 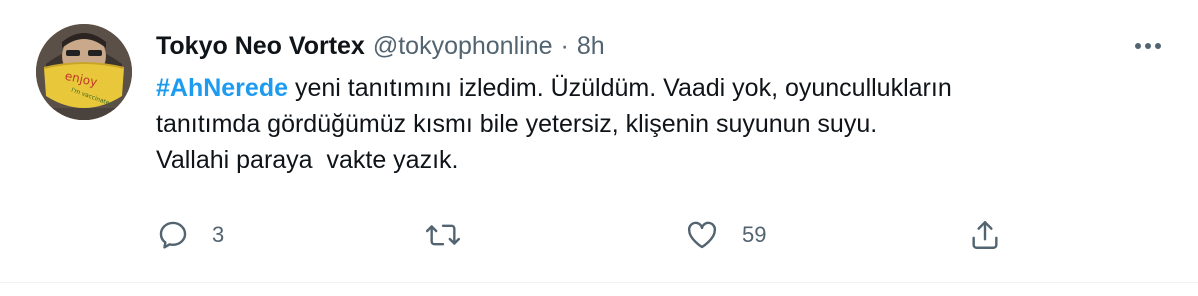 I want to click on user-handle: @tokyophonline, so click(x=463, y=46).